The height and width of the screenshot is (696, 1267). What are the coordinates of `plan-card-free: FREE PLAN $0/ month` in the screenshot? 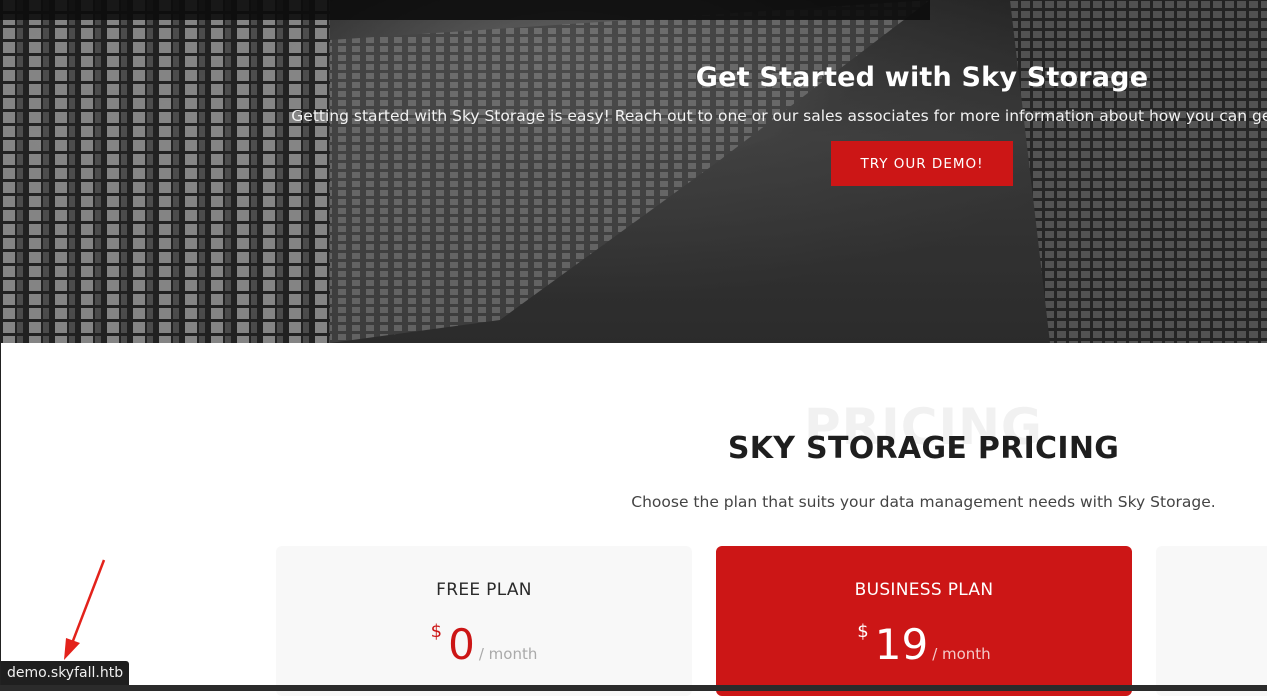 It's located at (484, 621).